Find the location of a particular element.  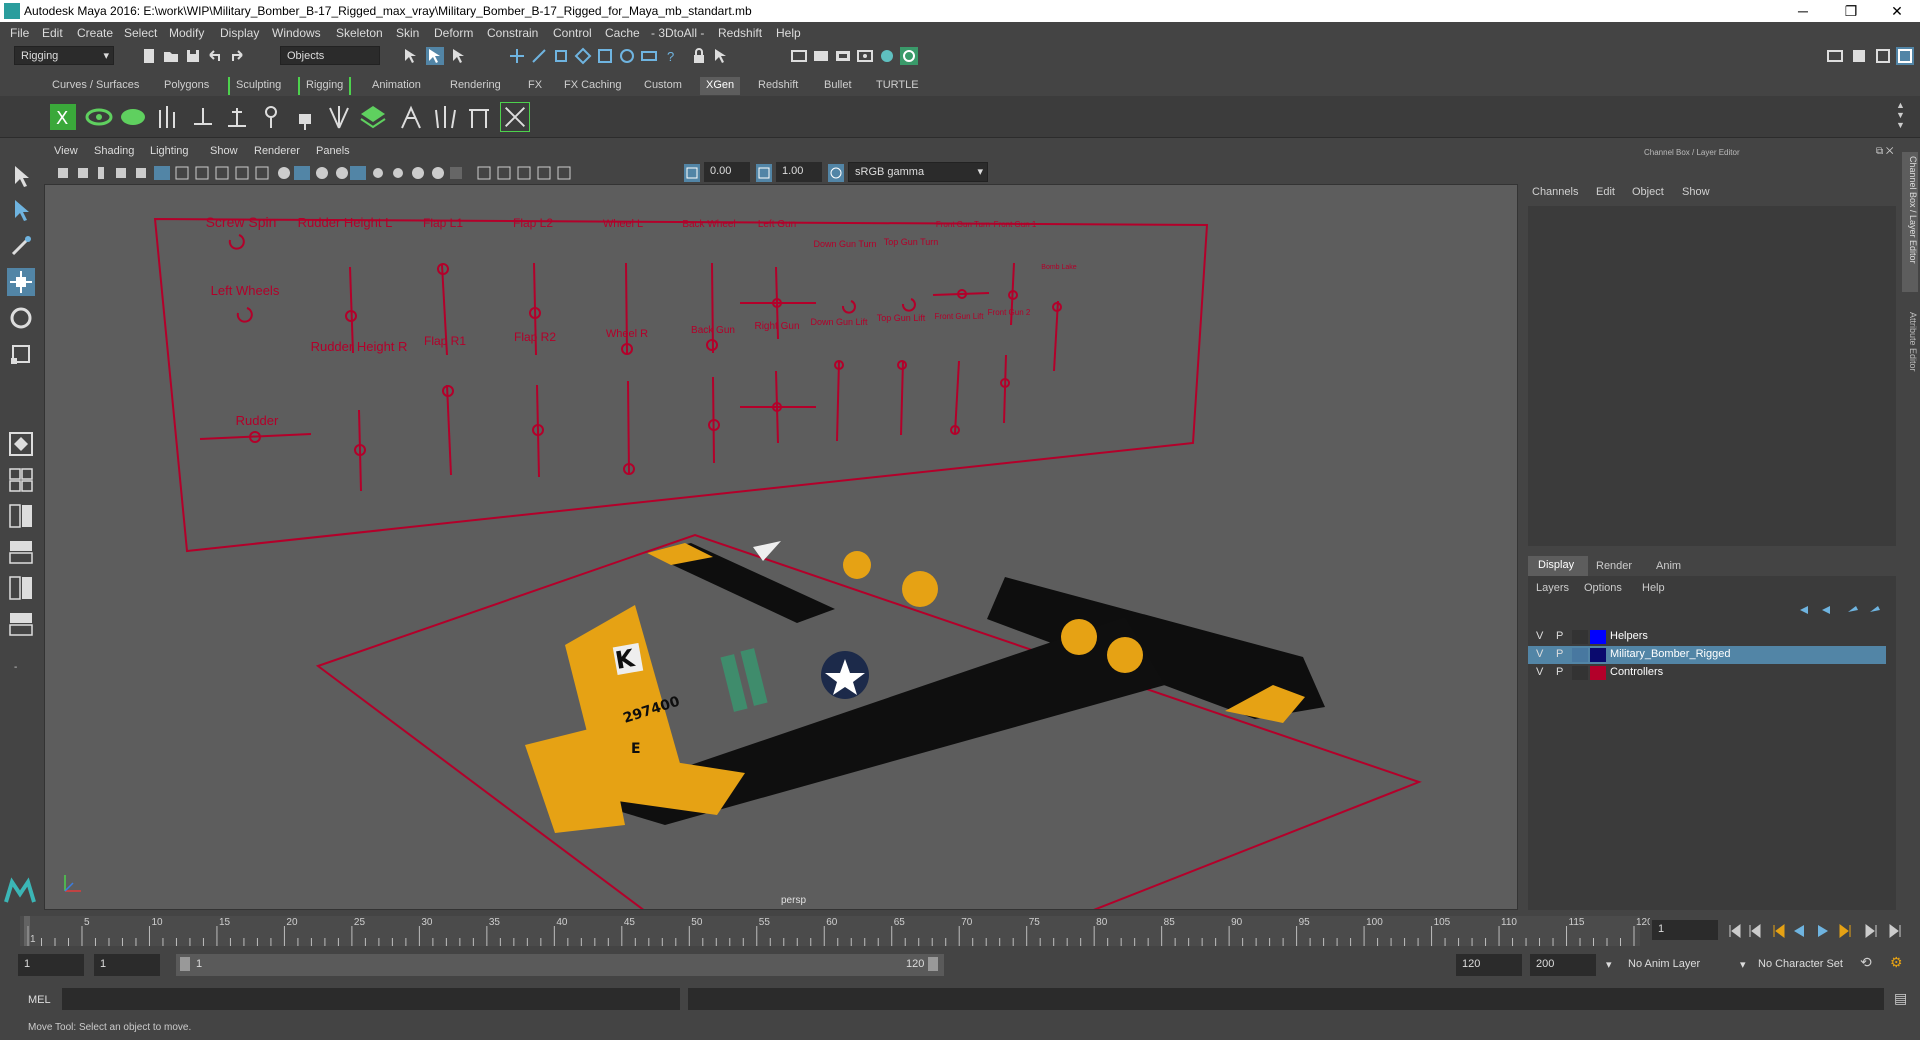

four-view-layout-icon is located at coordinates (21, 480).